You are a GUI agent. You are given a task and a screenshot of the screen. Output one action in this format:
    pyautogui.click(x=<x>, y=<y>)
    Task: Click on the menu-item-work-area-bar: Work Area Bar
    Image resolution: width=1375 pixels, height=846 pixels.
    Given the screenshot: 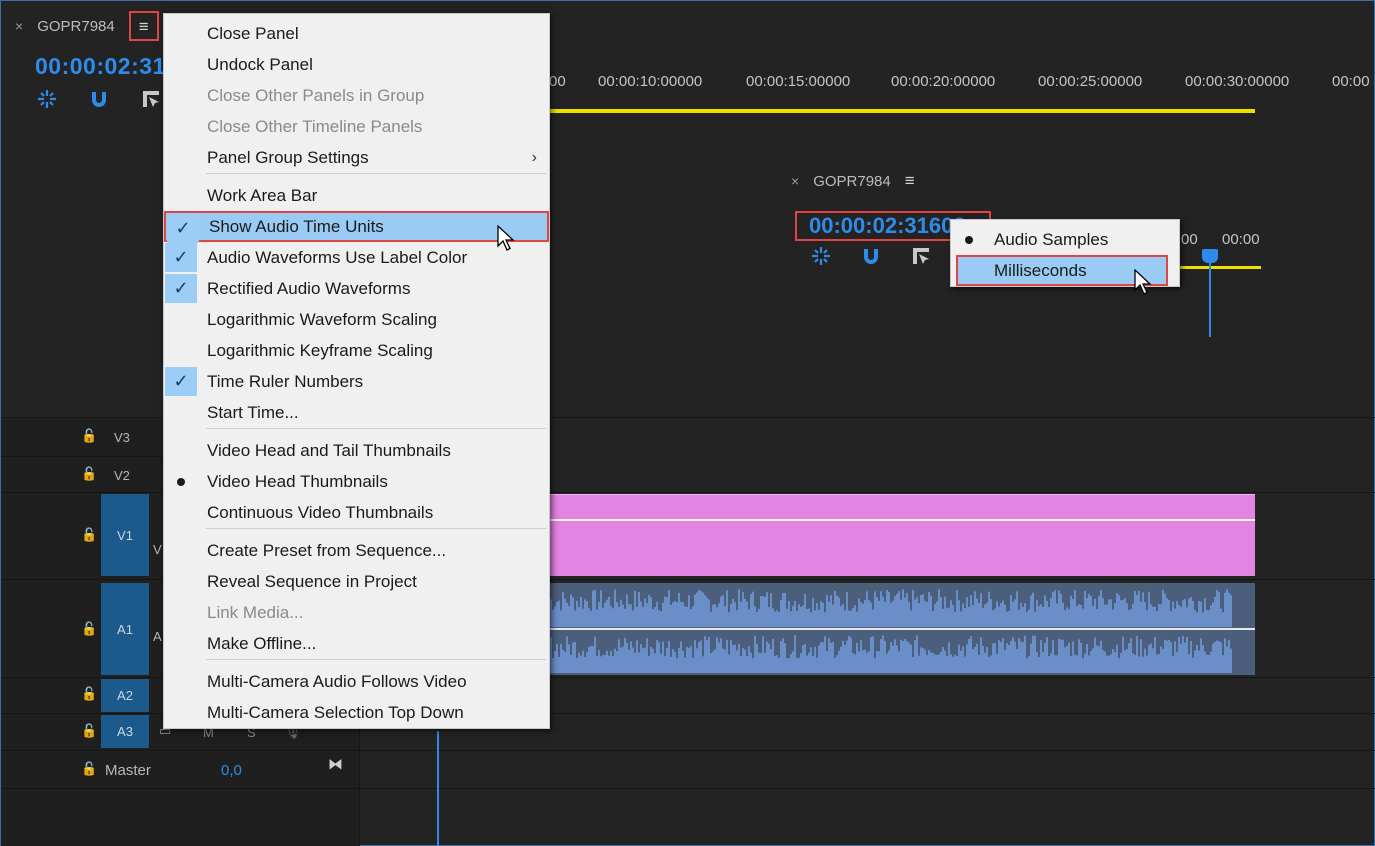 What is the action you would take?
    pyautogui.click(x=356, y=195)
    